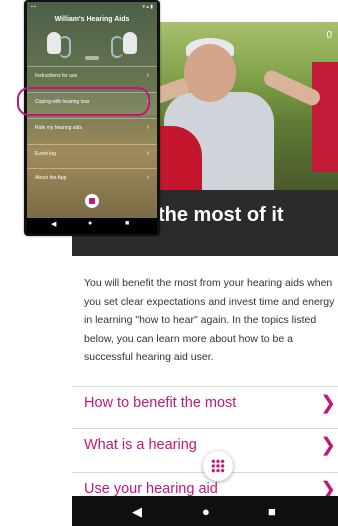 This screenshot has height=526, width=338. What do you see at coordinates (51, 178) in the screenshot?
I see `menu-item-label: About the App` at bounding box center [51, 178].